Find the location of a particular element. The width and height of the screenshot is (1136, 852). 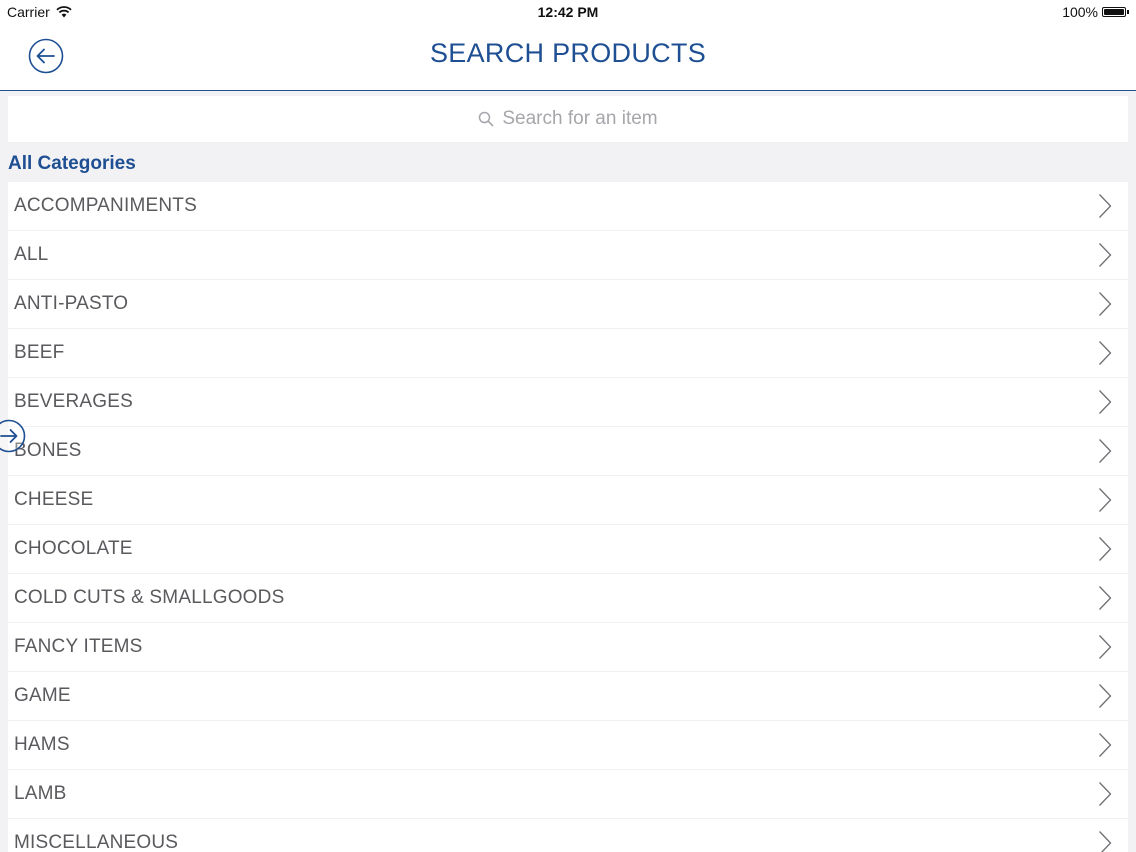

category-item: HAMS is located at coordinates (568, 745).